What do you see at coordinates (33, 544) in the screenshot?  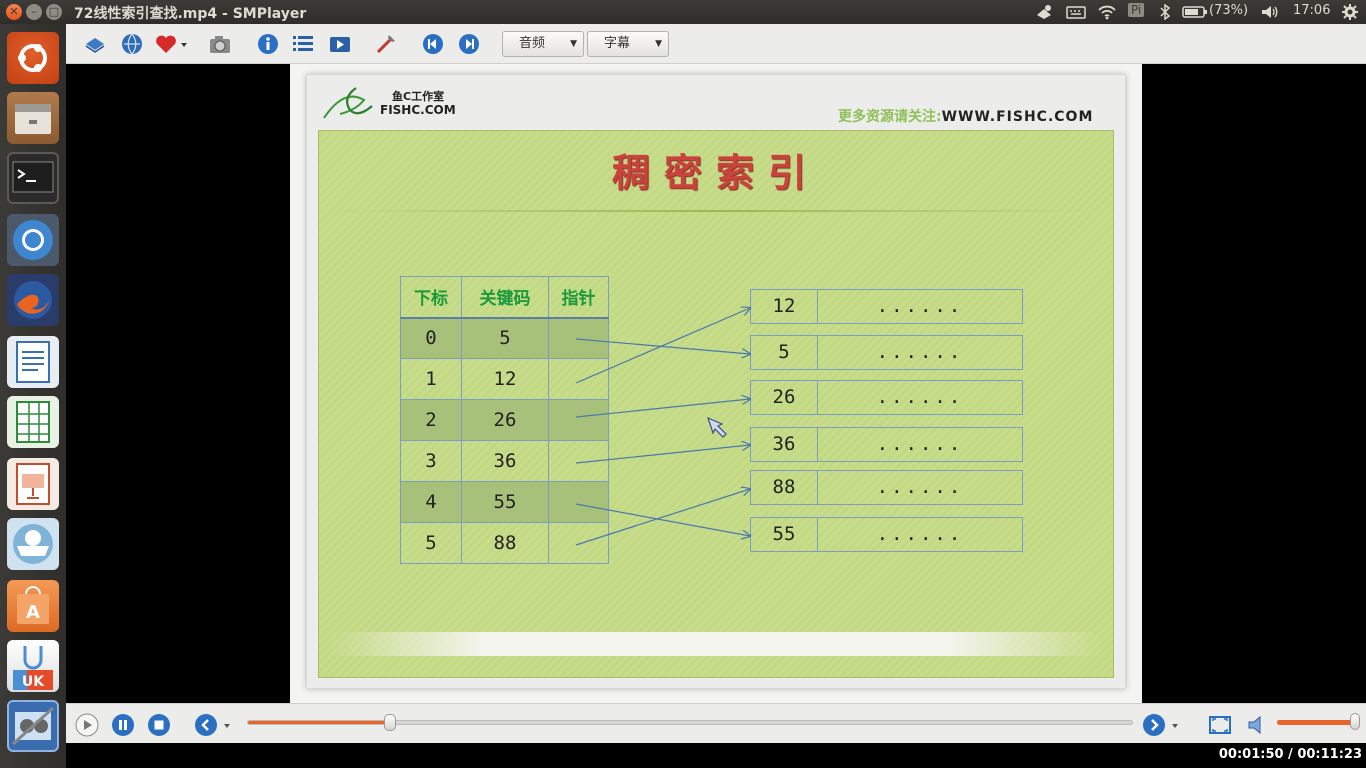 I see `software-center-icon` at bounding box center [33, 544].